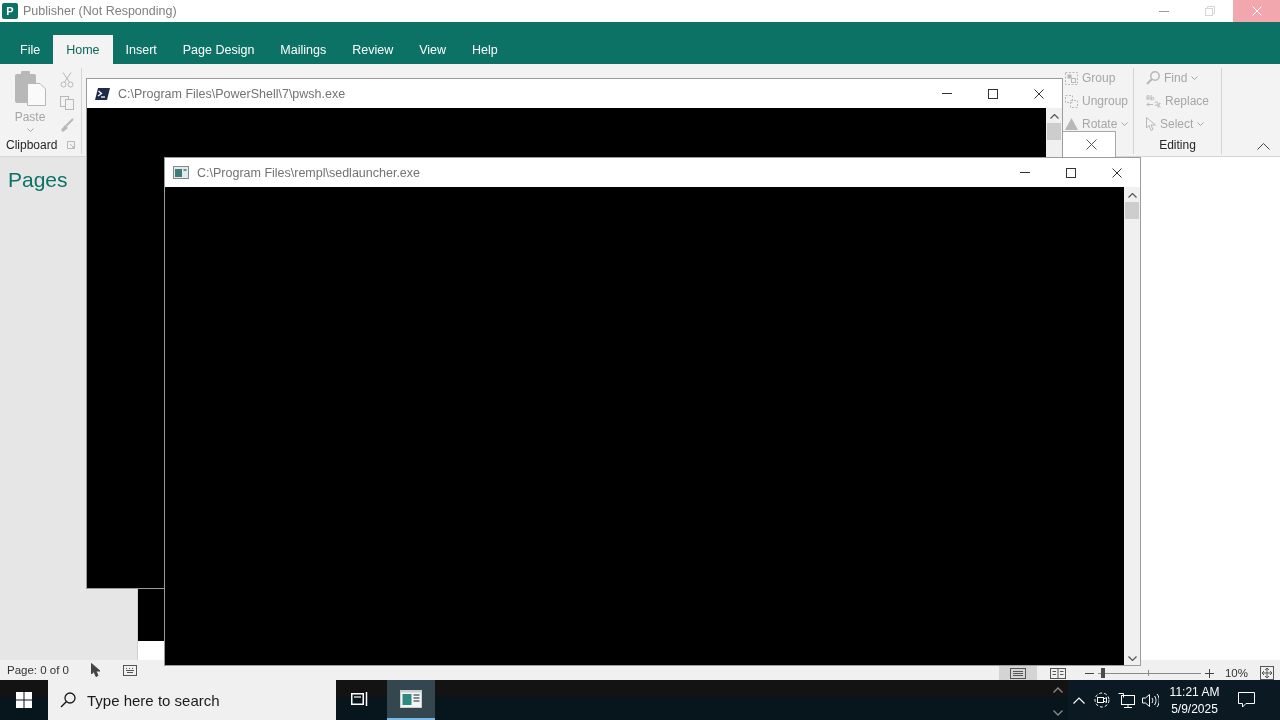  I want to click on window-title: Publisher (Not Responding), so click(100, 11).